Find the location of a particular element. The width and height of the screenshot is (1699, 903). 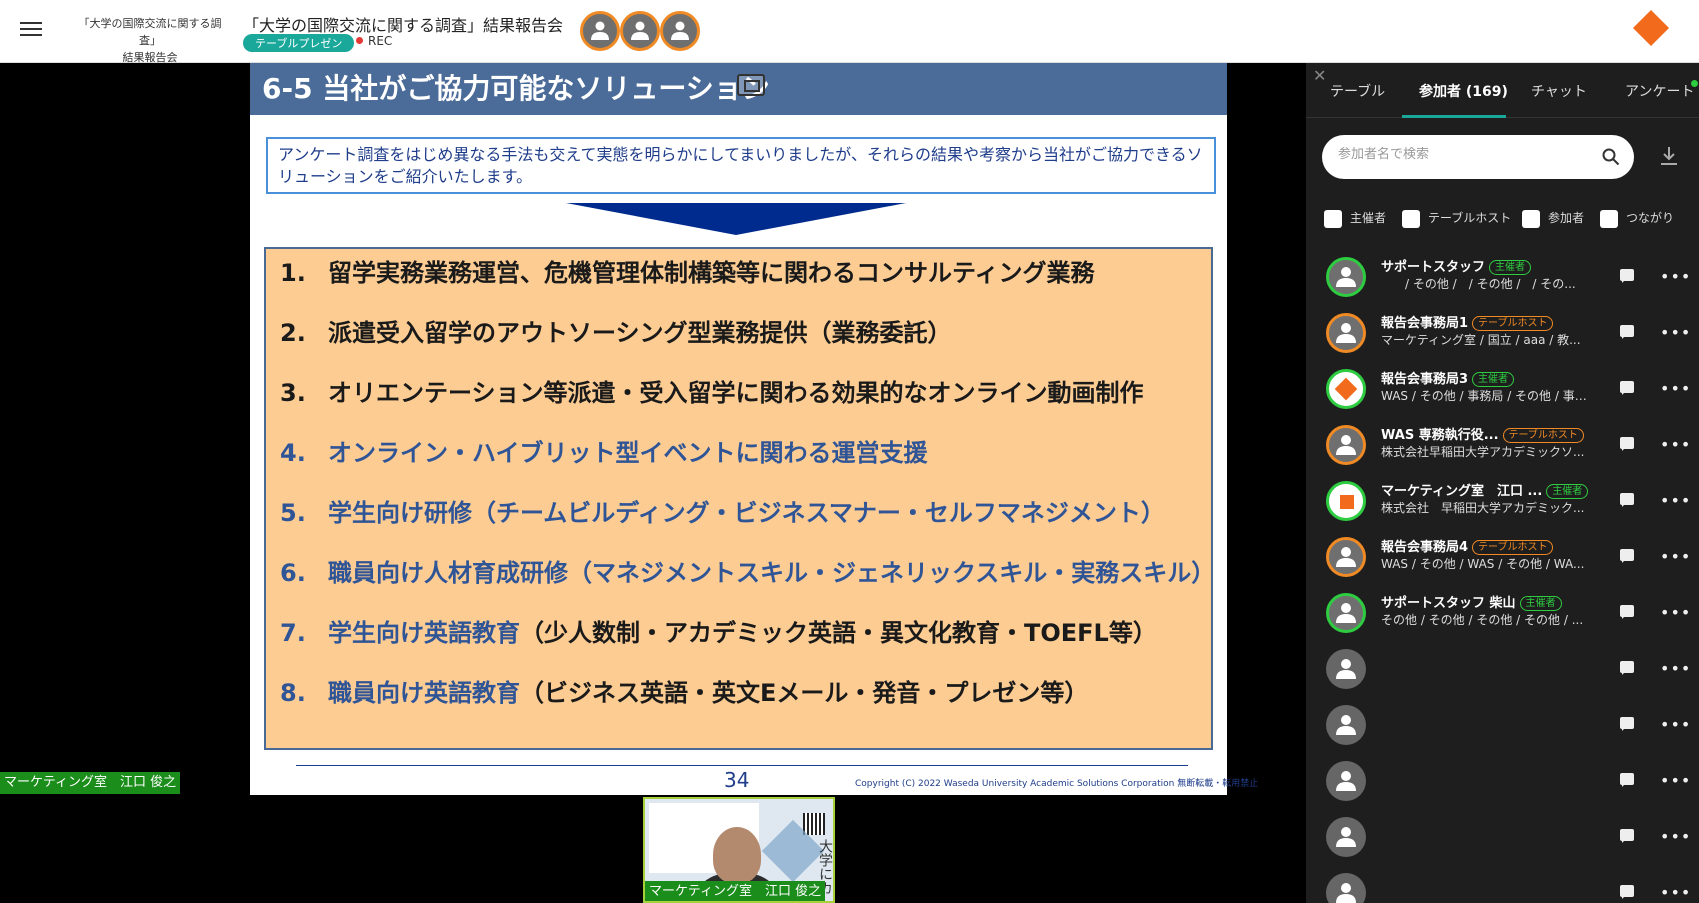

tab-table: テーブル is located at coordinates (1357, 91).